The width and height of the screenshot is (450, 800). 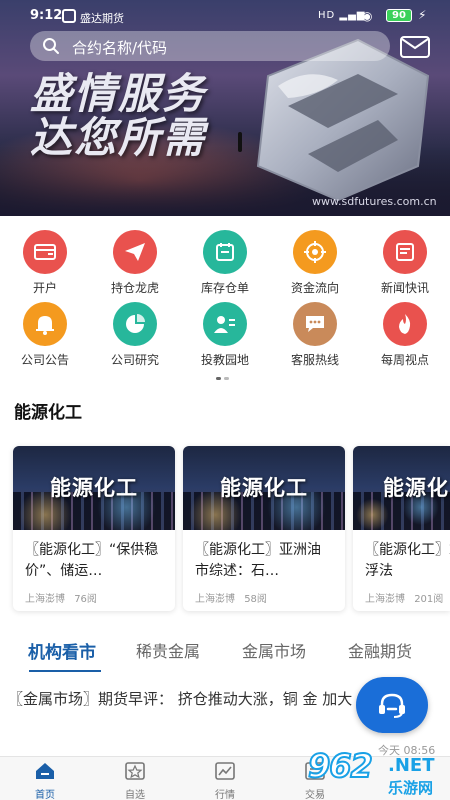 What do you see at coordinates (135, 771) in the screenshot?
I see `star-icon` at bounding box center [135, 771].